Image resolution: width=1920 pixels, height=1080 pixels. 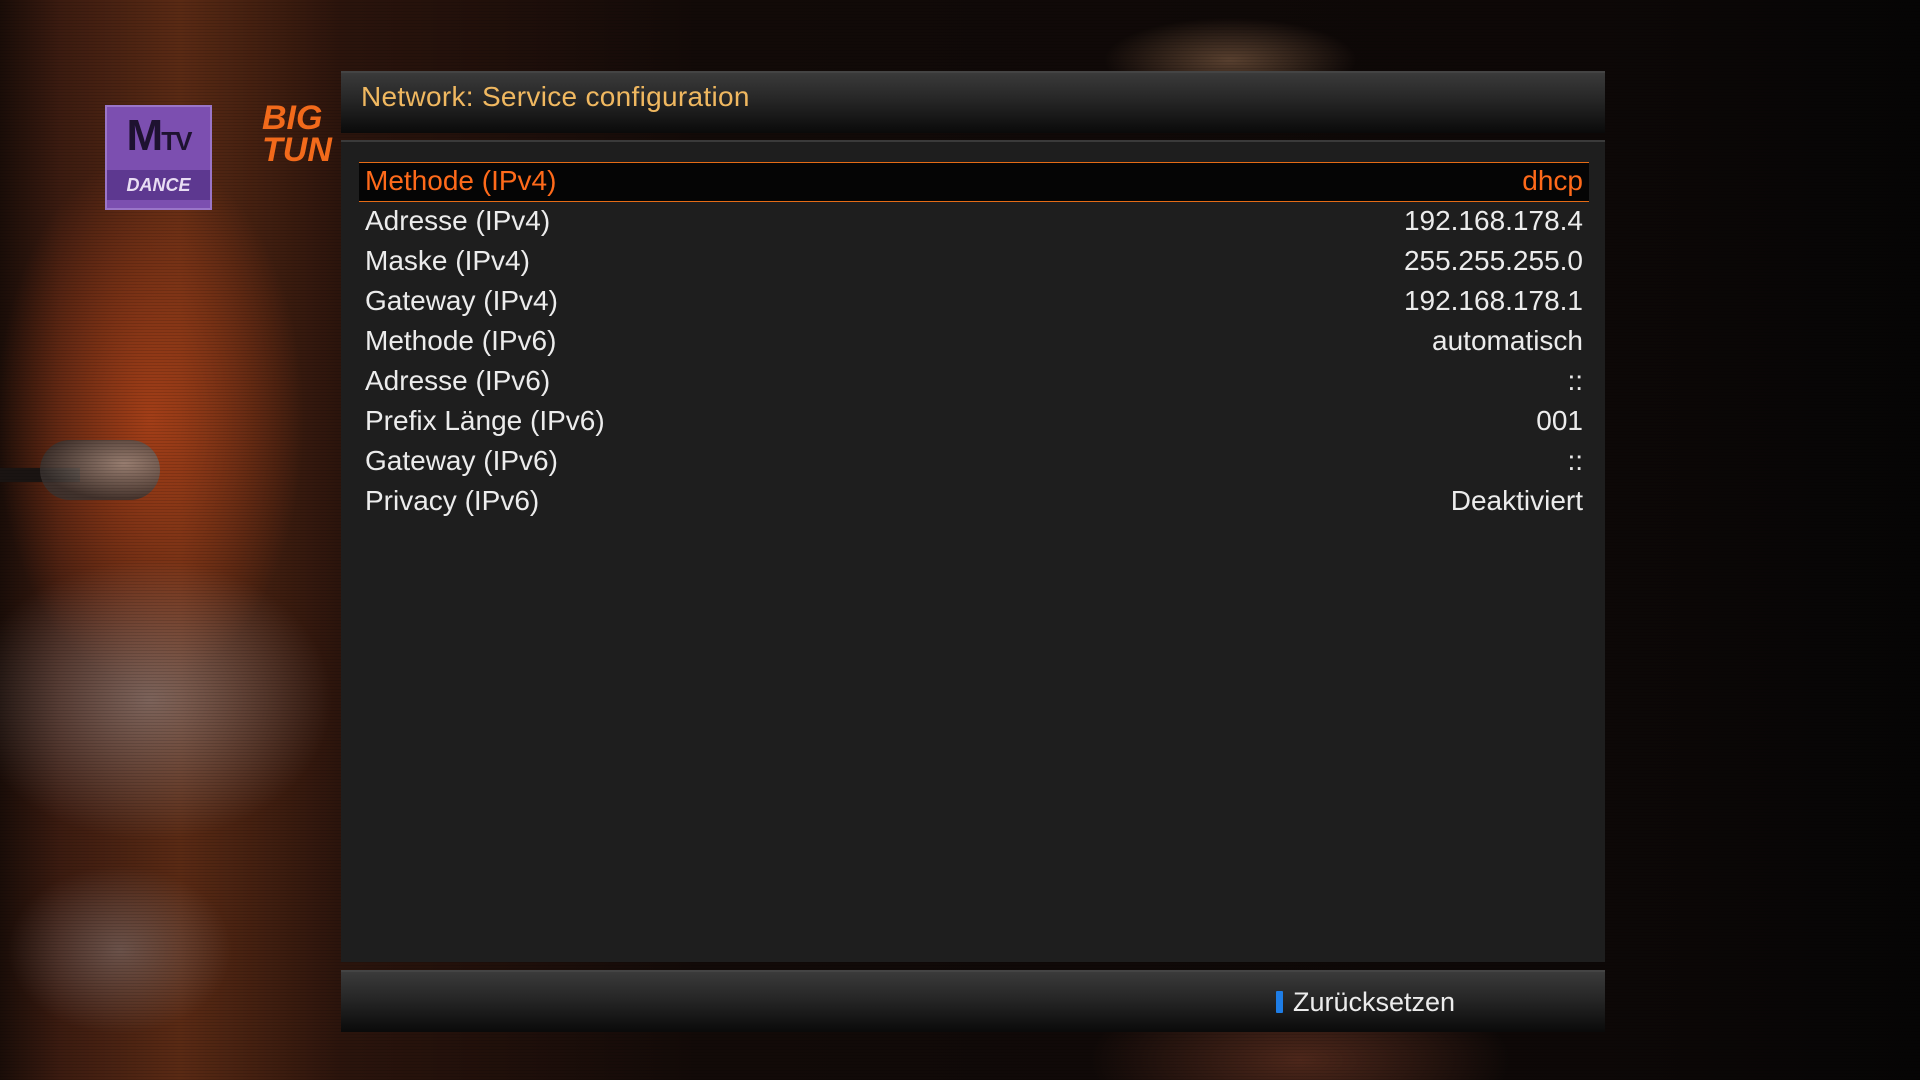 I want to click on config-row-value: Deaktiviert, so click(x=1516, y=500).